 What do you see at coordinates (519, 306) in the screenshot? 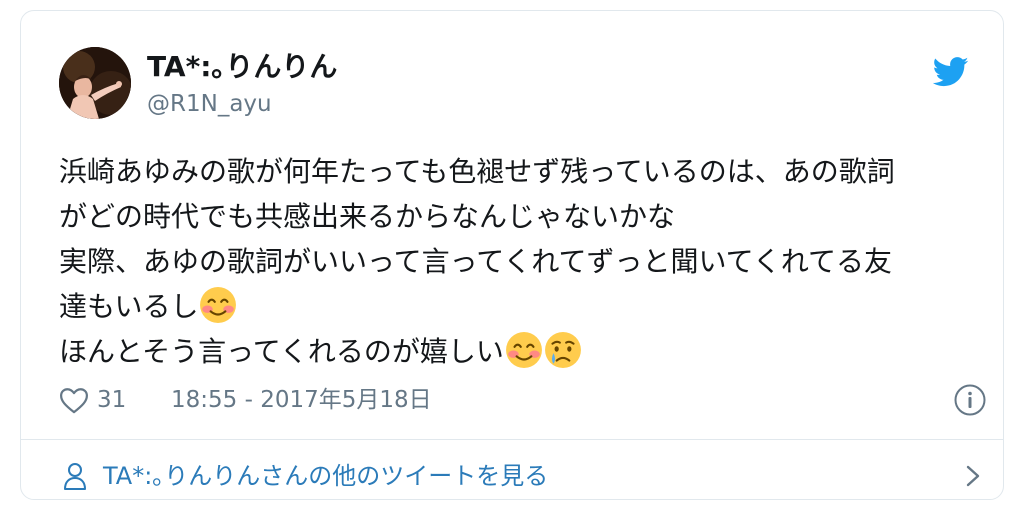
I see `tweet-text-line-with-emoji: 達もいるし` at bounding box center [519, 306].